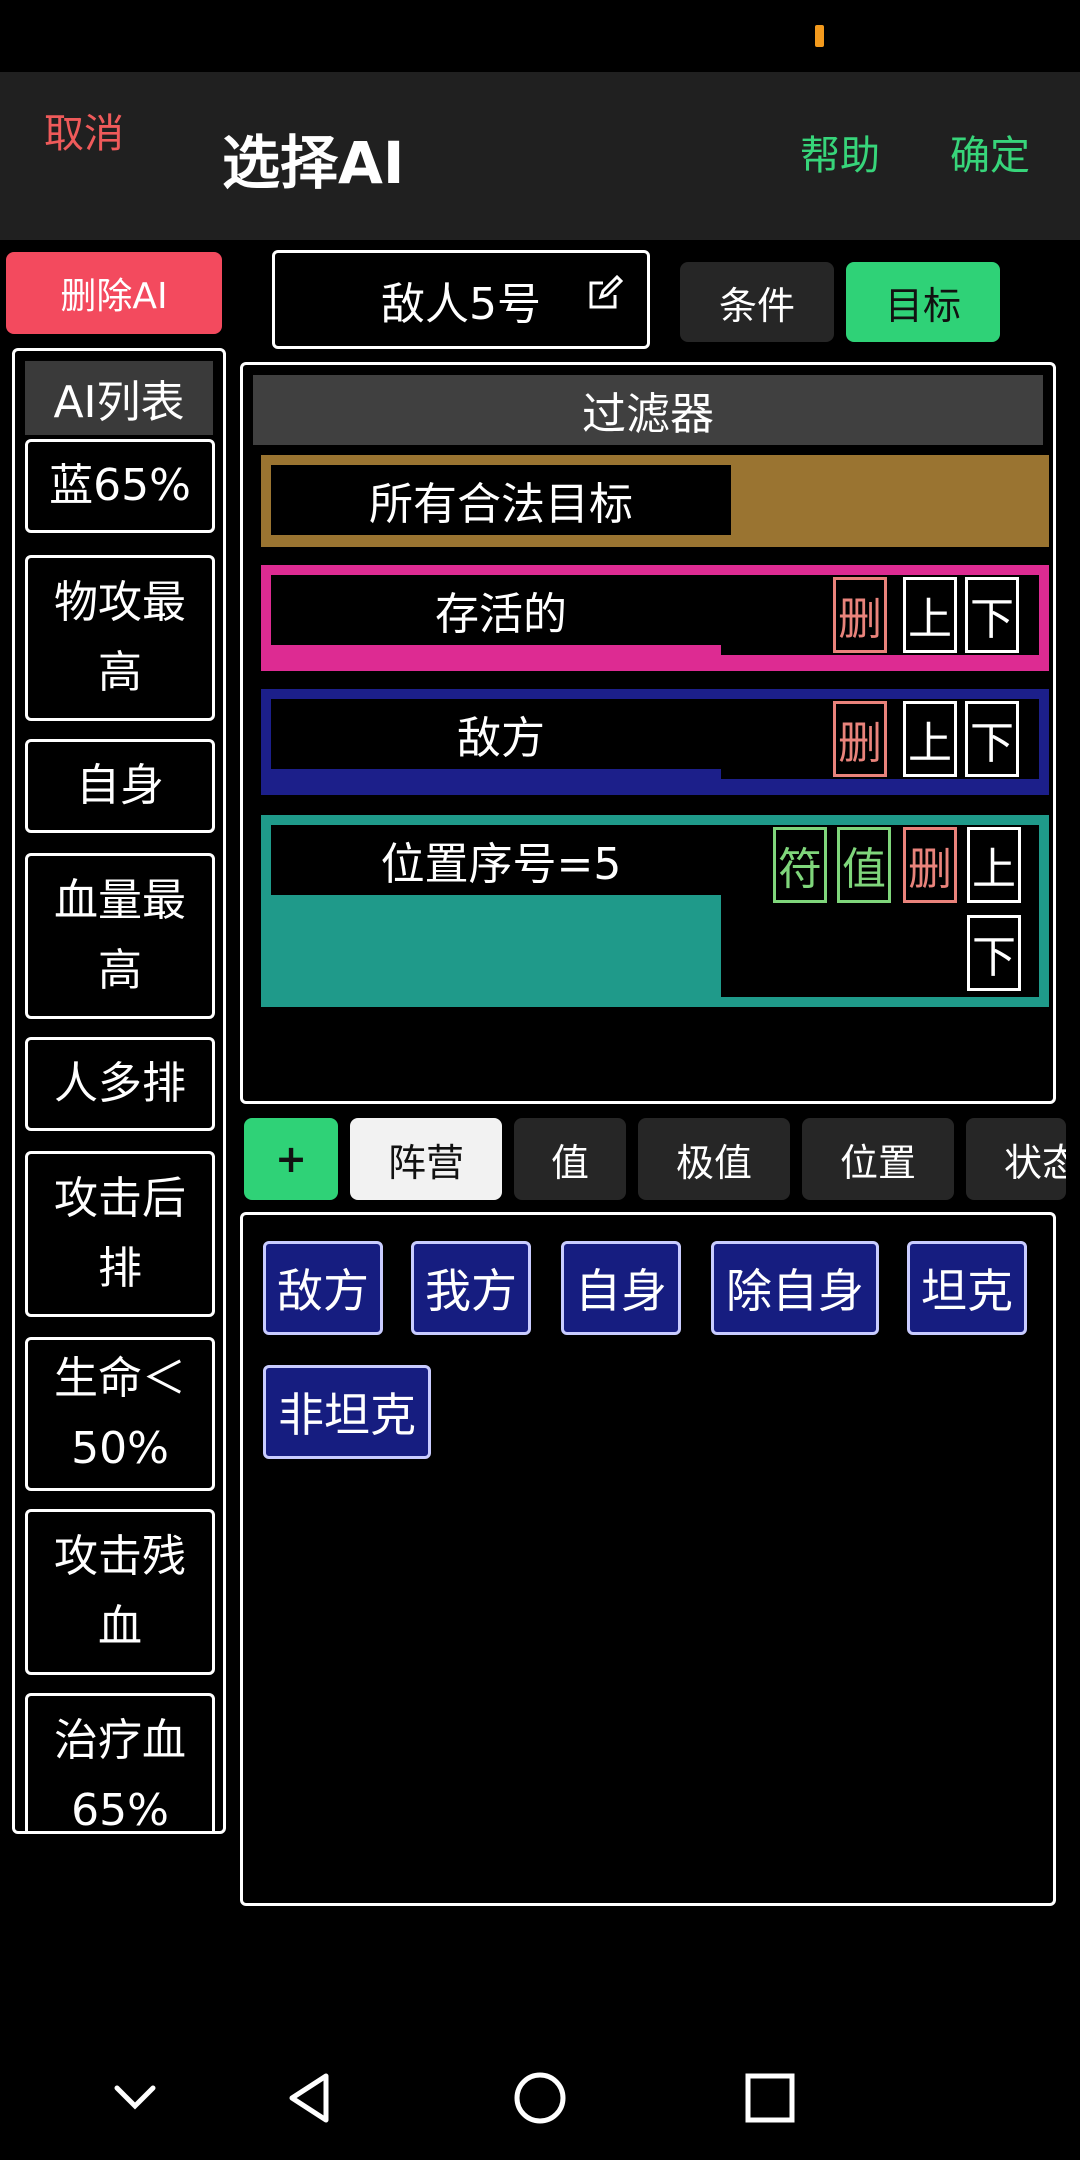  What do you see at coordinates (540, 2098) in the screenshot?
I see `home-icon` at bounding box center [540, 2098].